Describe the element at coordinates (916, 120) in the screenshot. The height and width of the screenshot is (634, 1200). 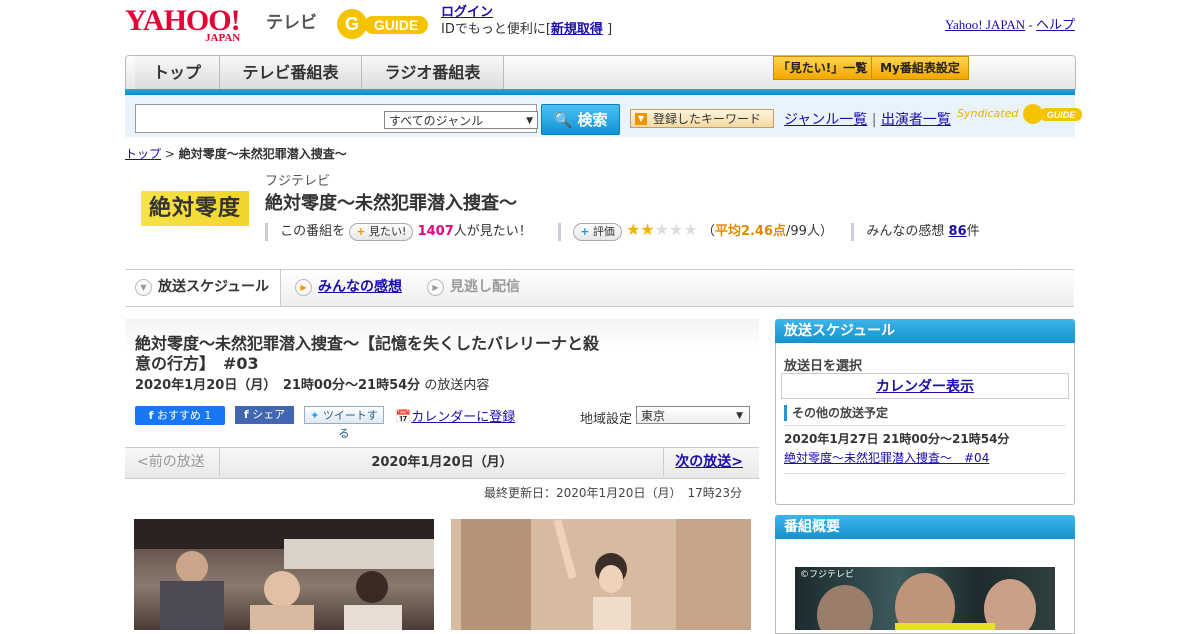
I see `performer-list-link: 出演者一覧` at that location.